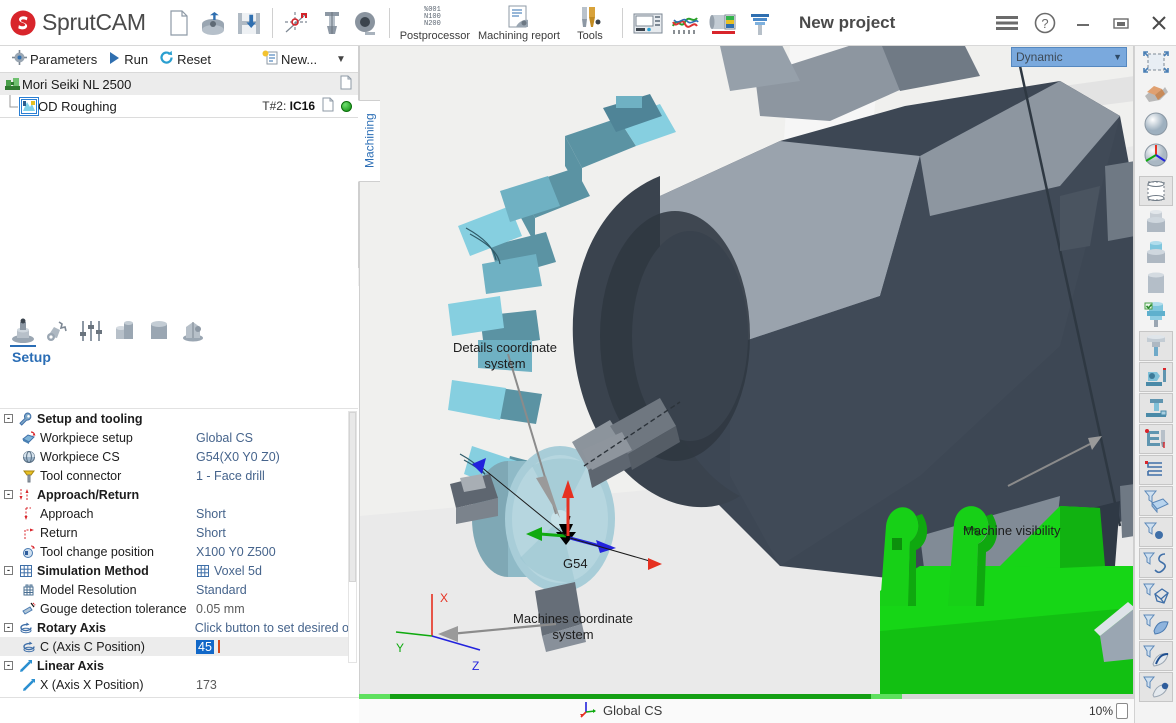  What do you see at coordinates (174, 418) in the screenshot?
I see `property-row: - Setup and tooling` at bounding box center [174, 418].